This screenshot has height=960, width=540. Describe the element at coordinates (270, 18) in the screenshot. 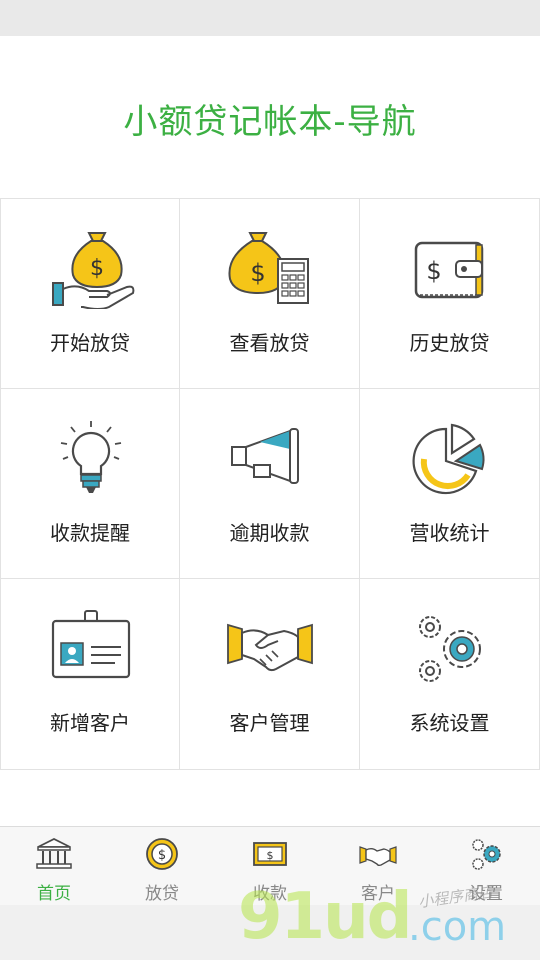

I see `status-bar` at that location.